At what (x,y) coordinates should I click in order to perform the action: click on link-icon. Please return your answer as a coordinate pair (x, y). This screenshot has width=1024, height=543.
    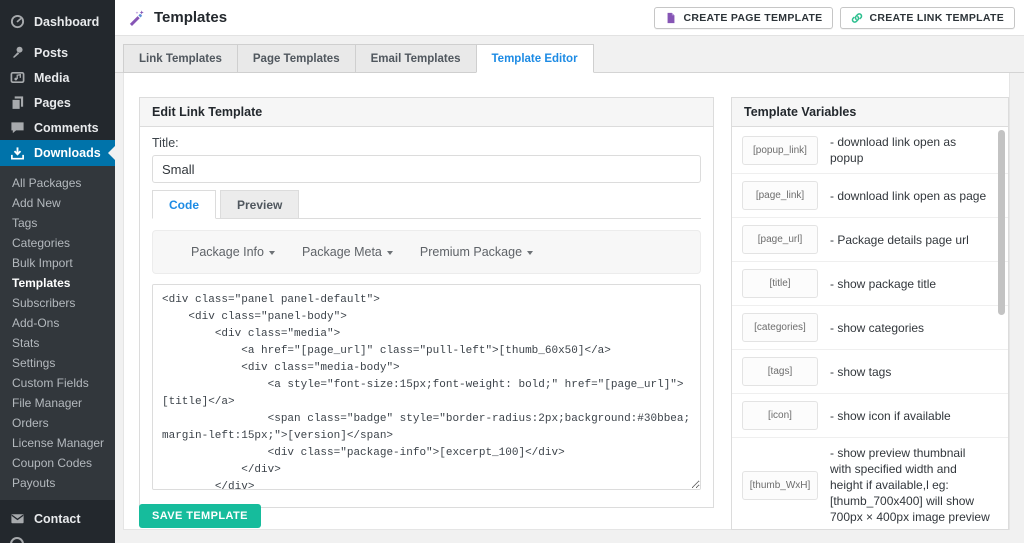
    Looking at the image, I should click on (857, 18).